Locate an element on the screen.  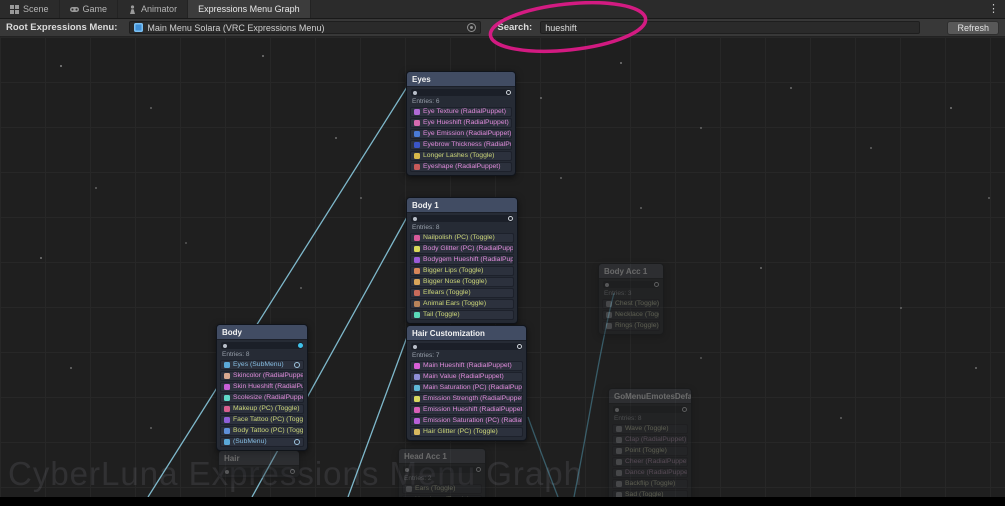
menu-entry: Bigger Lips (Toggle) is located at coordinates (462, 271).